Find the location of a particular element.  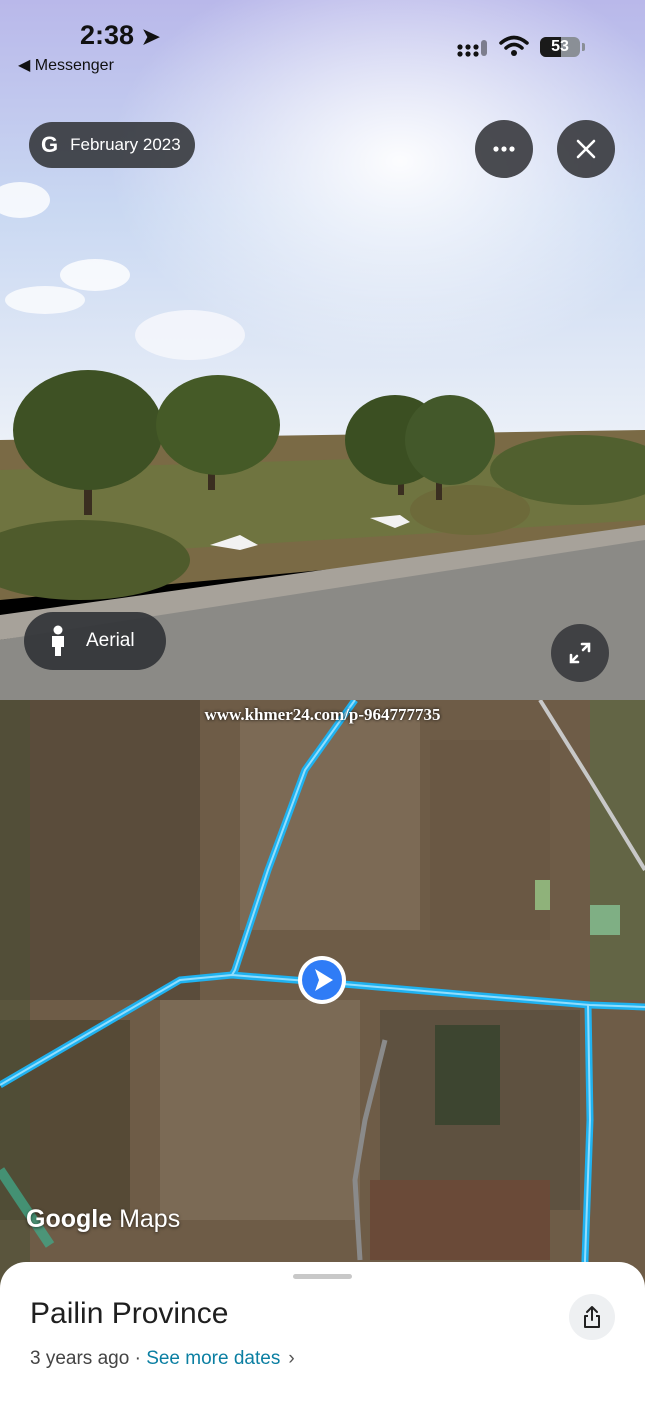

ellipsis-icon is located at coordinates (504, 149).